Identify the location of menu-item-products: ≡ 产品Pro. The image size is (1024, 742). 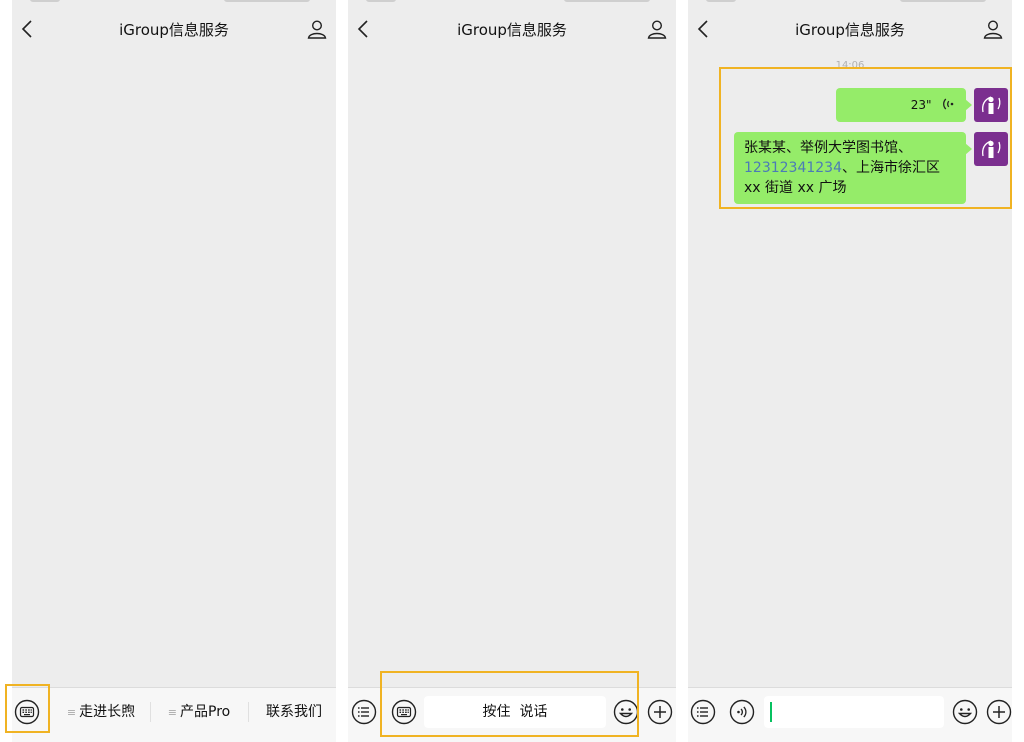
(199, 712).